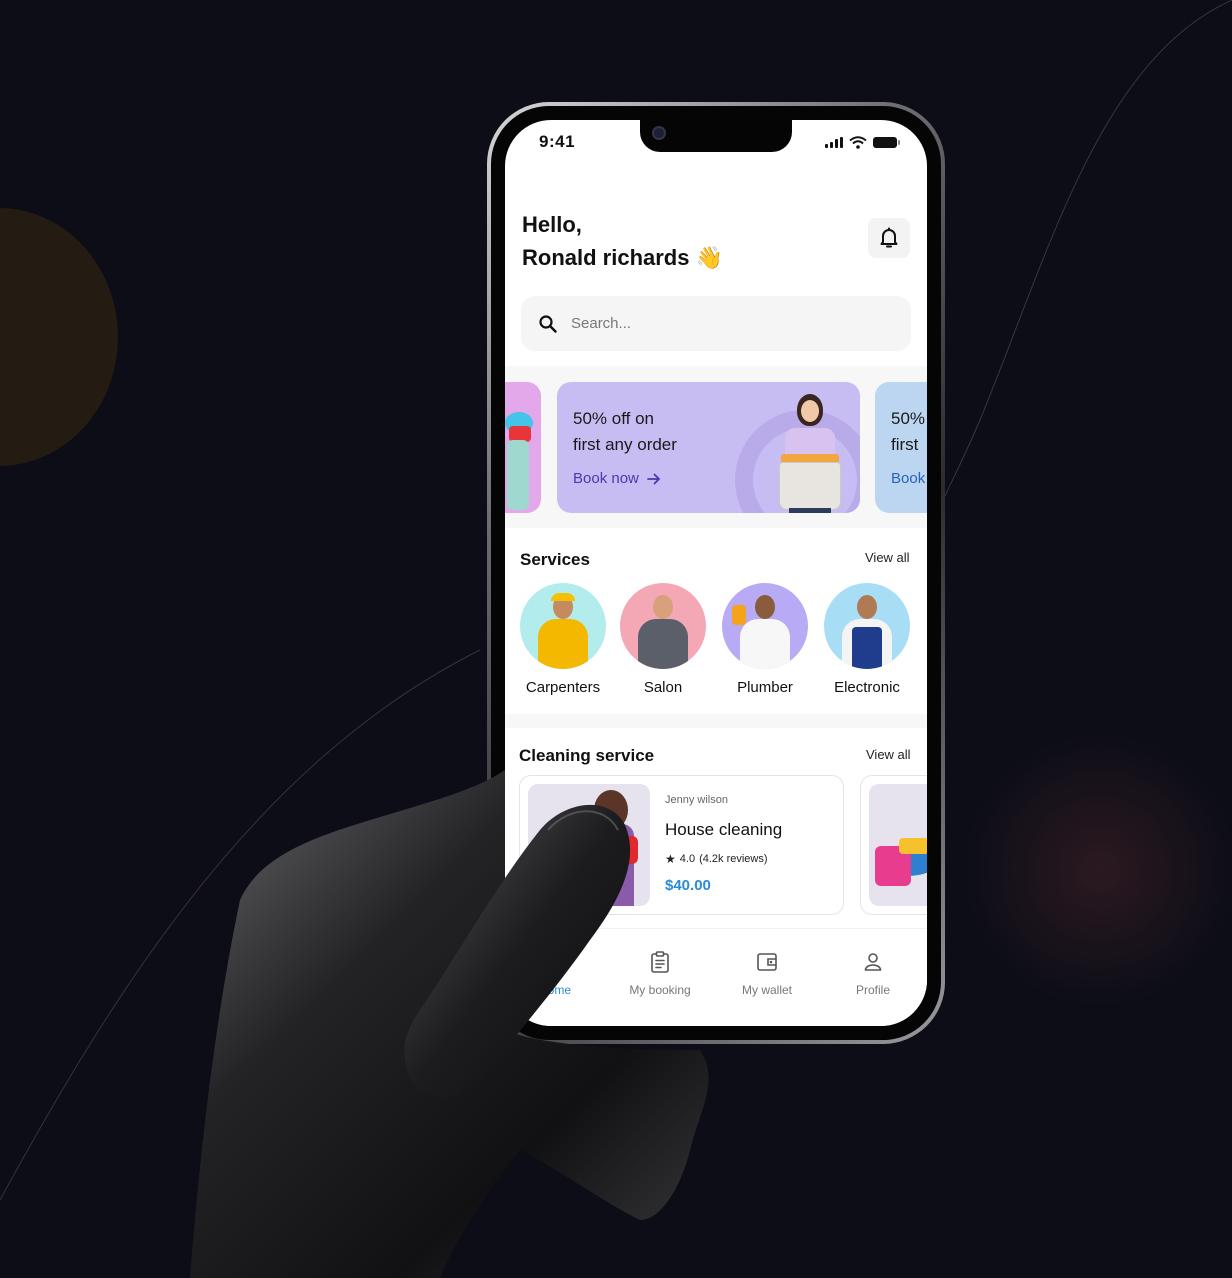 The image size is (1232, 1278). Describe the element at coordinates (557, 141) in the screenshot. I see `status-time: 9:41` at that location.